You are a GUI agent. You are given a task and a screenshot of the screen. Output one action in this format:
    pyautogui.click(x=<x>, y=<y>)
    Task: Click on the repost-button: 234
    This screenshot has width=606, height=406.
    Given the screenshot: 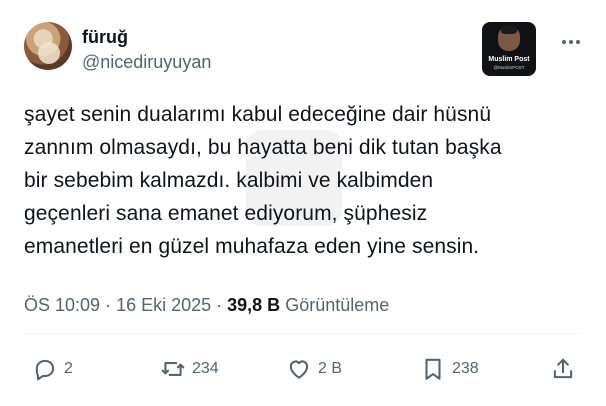 What is the action you would take?
    pyautogui.click(x=189, y=369)
    